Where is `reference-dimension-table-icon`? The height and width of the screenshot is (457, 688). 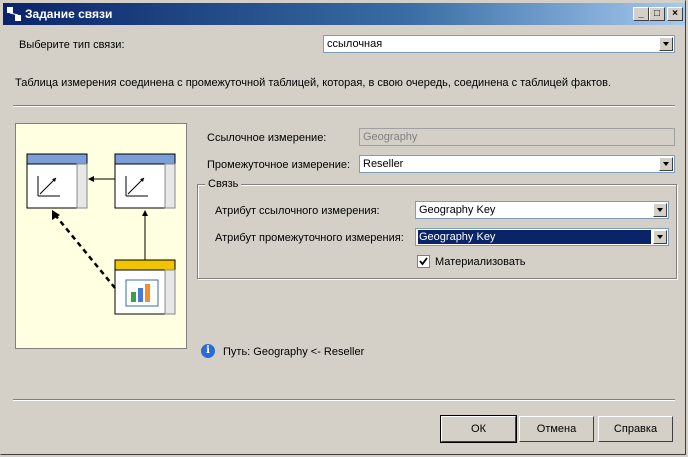
reference-dimension-table-icon is located at coordinates (57, 181).